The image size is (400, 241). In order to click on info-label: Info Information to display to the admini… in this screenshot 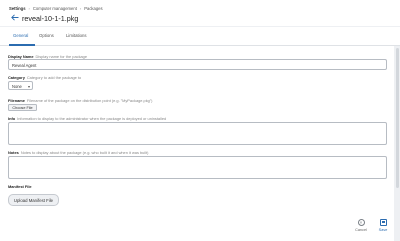, I will do `click(87, 118)`.